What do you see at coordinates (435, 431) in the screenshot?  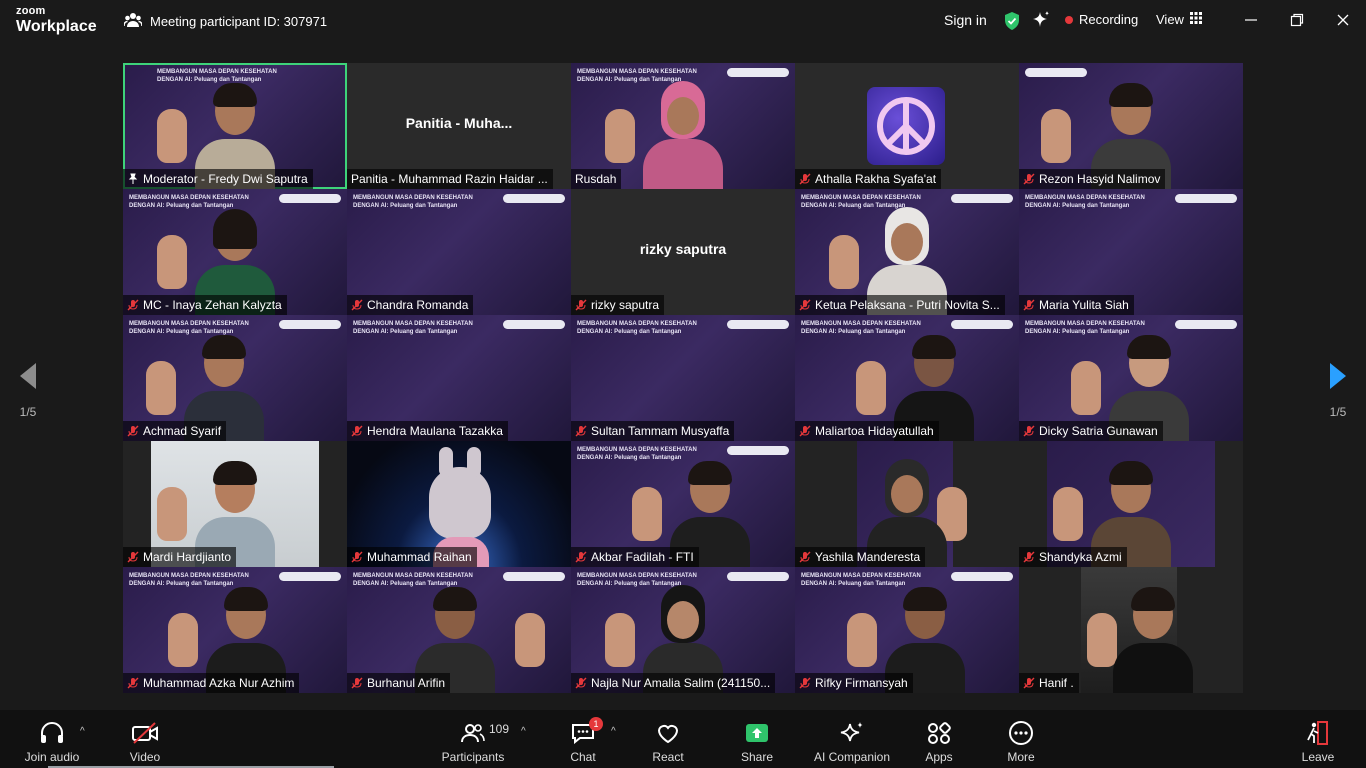 I see `participant-name: Hendra Maulana Tazakka` at bounding box center [435, 431].